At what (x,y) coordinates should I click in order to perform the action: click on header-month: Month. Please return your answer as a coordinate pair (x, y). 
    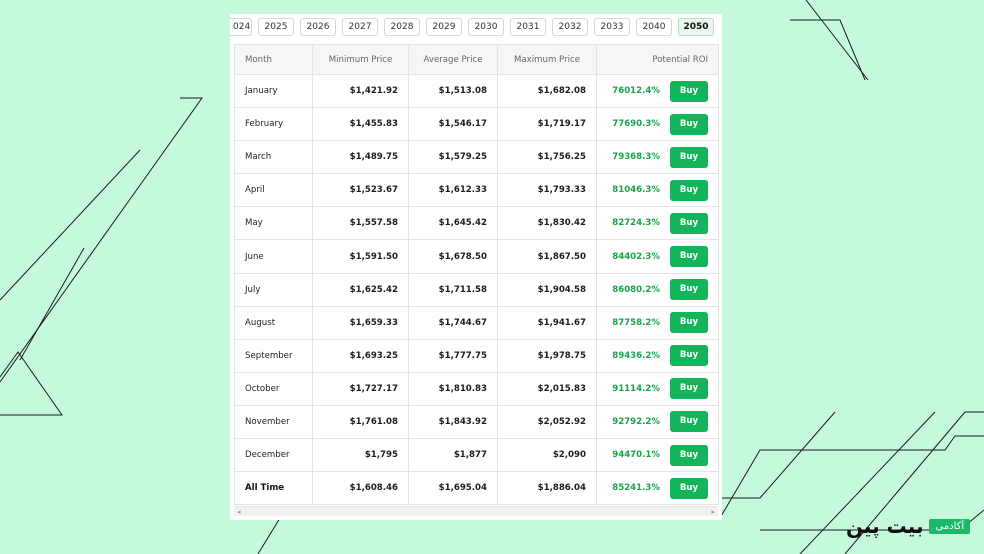
    Looking at the image, I should click on (273, 59).